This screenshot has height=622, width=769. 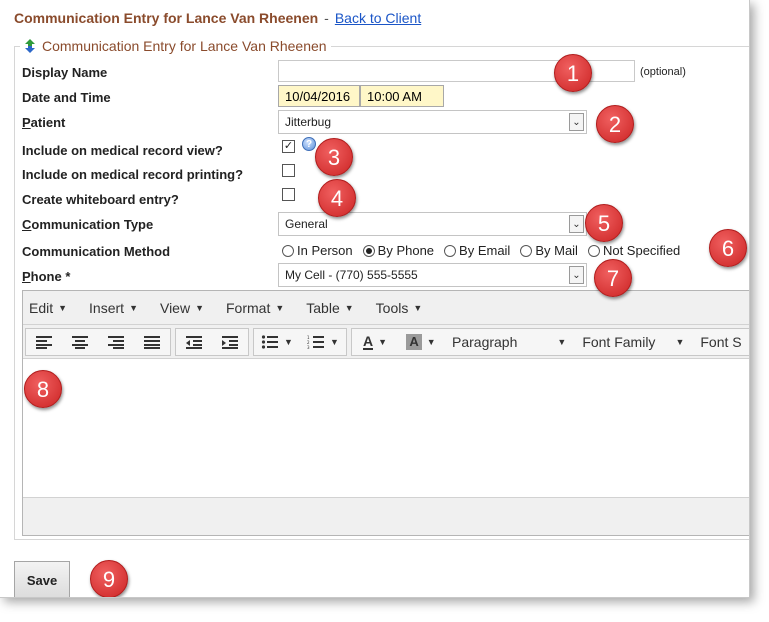 I want to click on menu-label: Table, so click(x=323, y=307).